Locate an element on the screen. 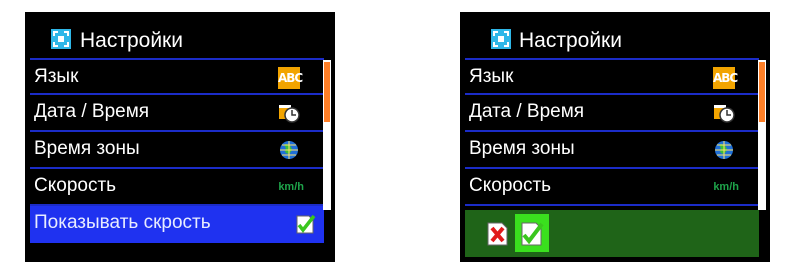 The image size is (795, 268). cancel-button is located at coordinates (498, 233).